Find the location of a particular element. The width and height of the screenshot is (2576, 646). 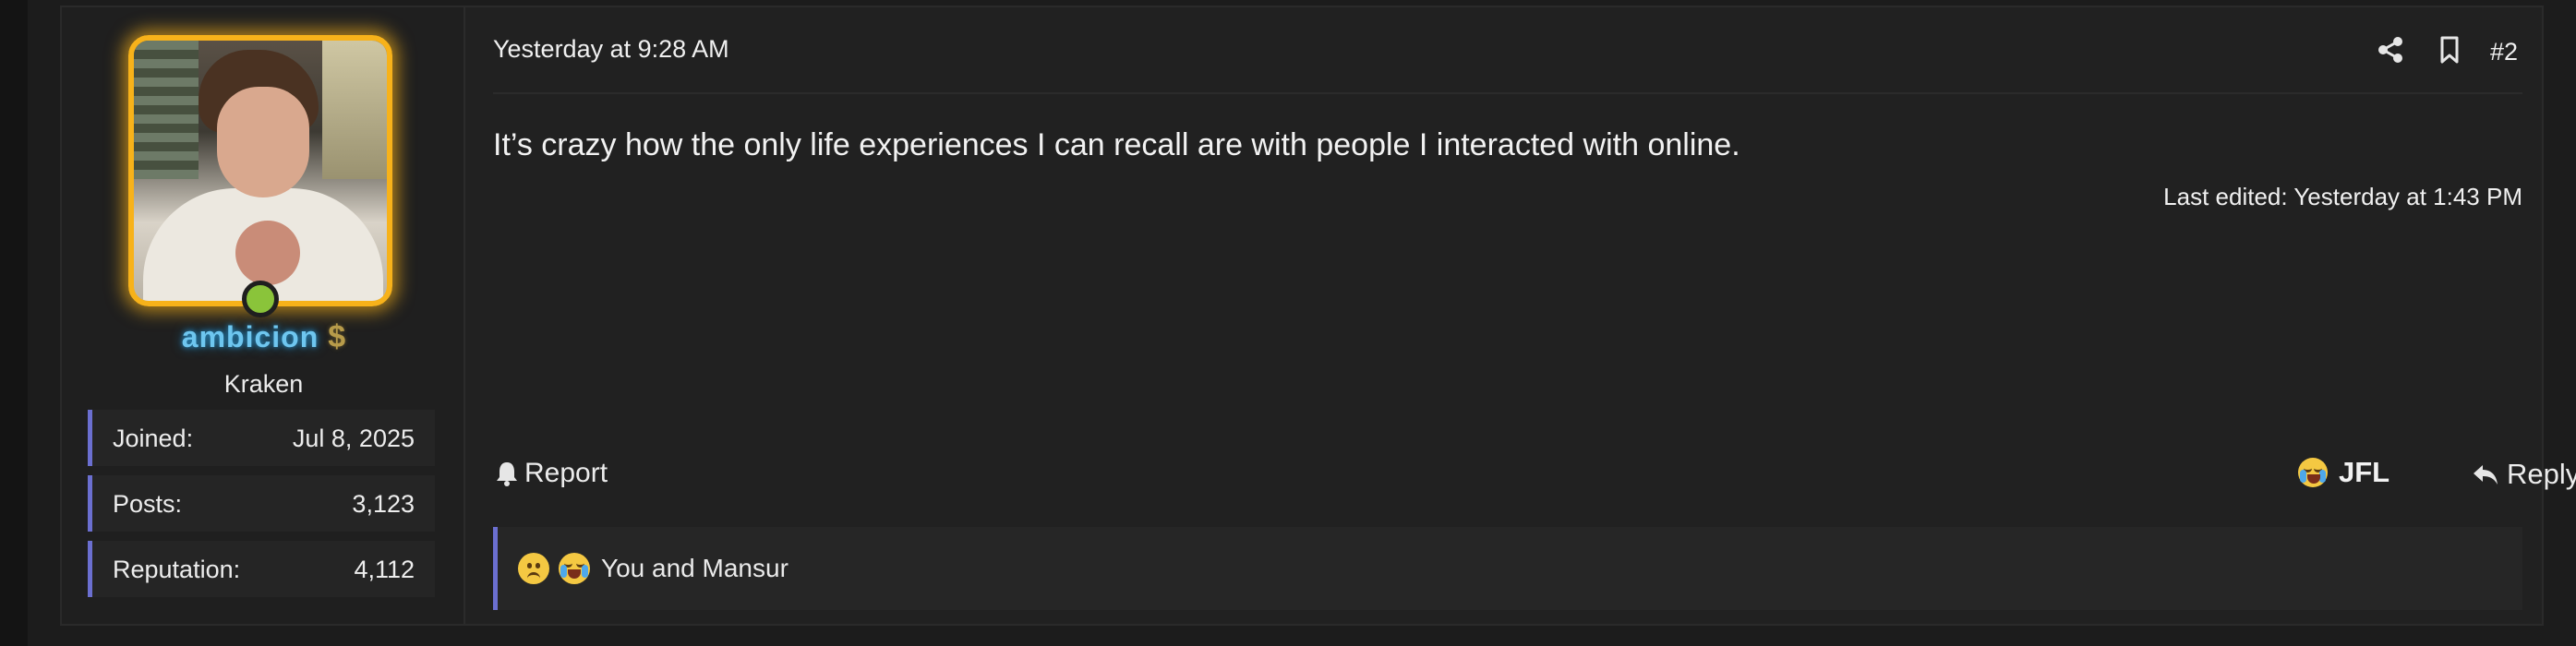

post-header-actions: #2 is located at coordinates (2440, 50).